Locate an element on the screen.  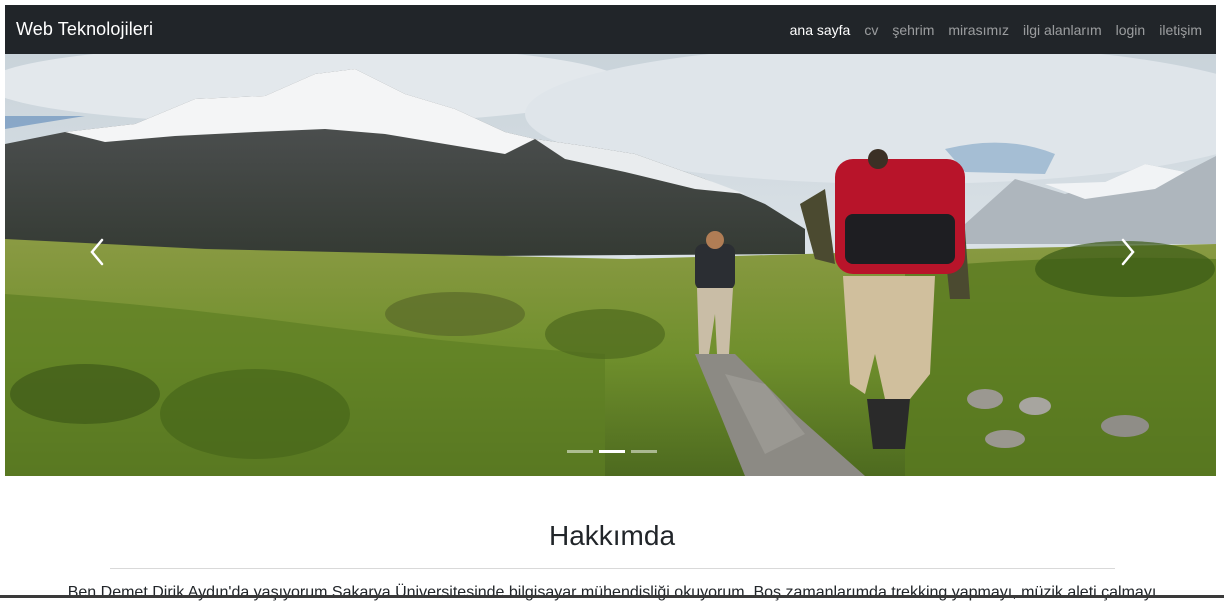
chevron-right-icon is located at coordinates (1128, 252).